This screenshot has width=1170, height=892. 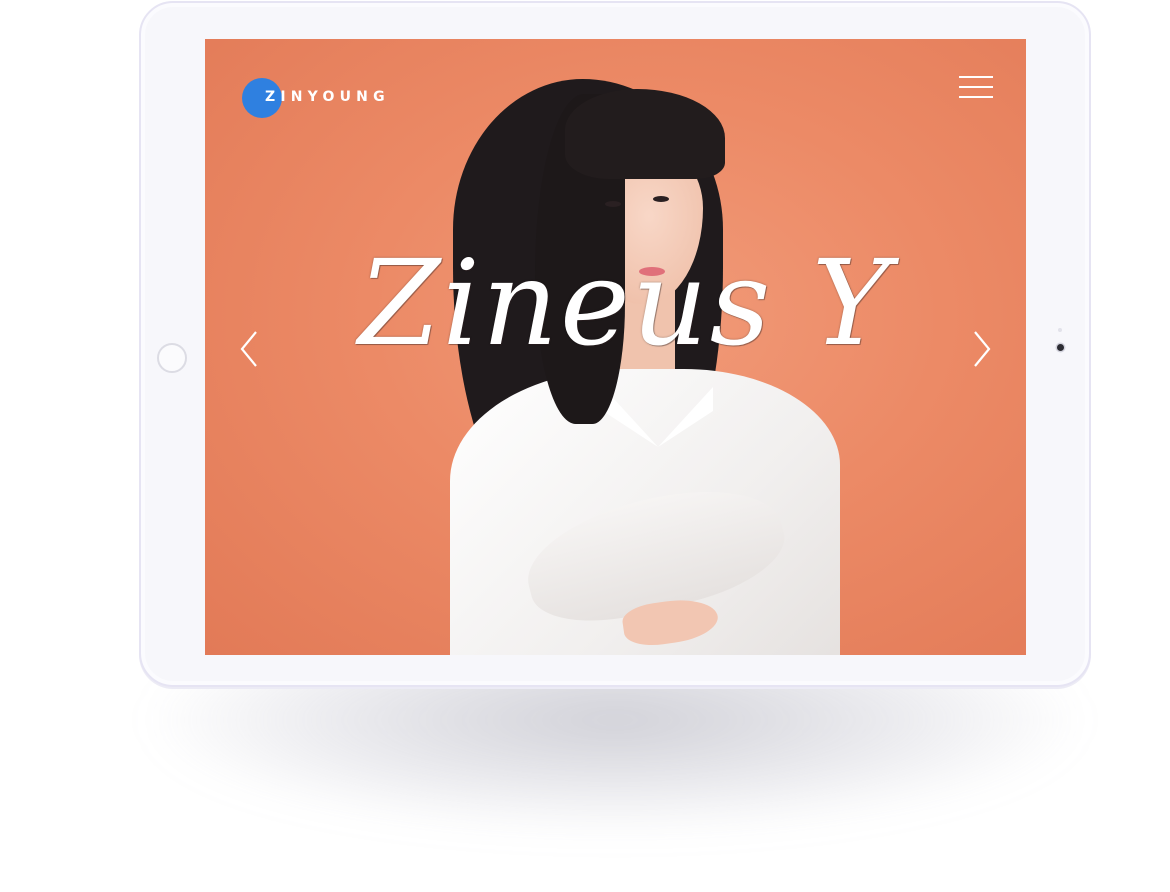 What do you see at coordinates (172, 358) in the screenshot?
I see `home-button` at bounding box center [172, 358].